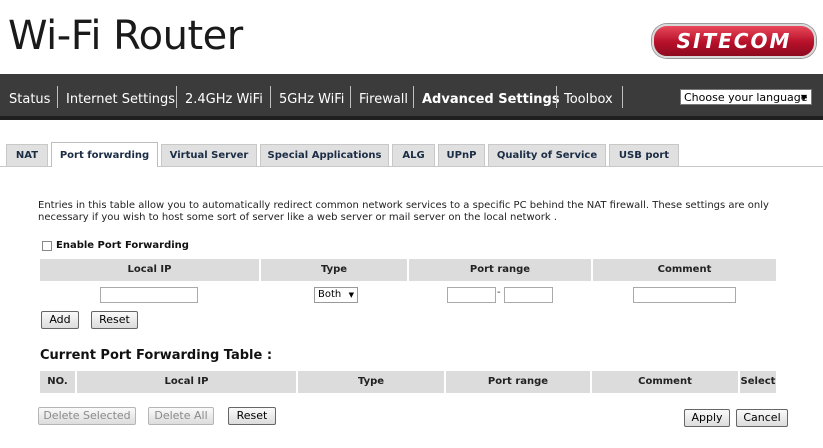  What do you see at coordinates (762, 418) in the screenshot?
I see `cancel-button: Cancel` at bounding box center [762, 418].